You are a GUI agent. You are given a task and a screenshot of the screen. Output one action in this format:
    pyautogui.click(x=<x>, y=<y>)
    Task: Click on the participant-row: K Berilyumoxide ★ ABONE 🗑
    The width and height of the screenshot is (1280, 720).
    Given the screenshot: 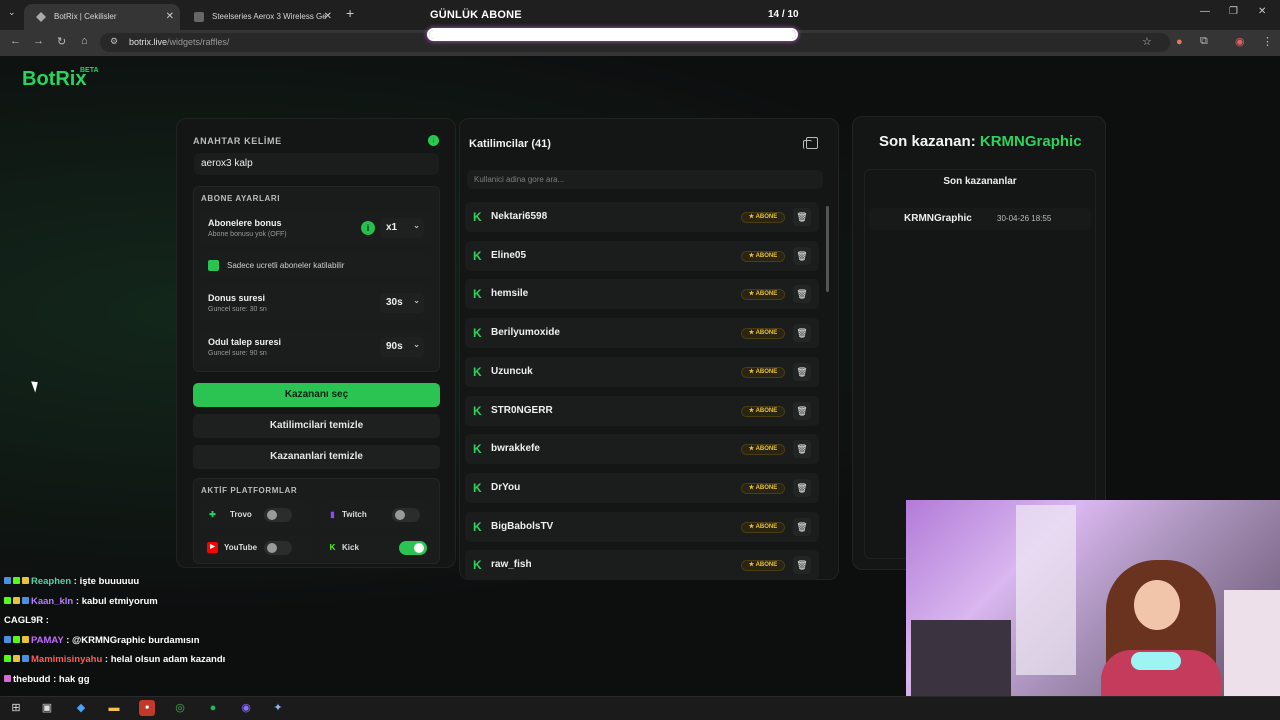 What is the action you would take?
    pyautogui.click(x=642, y=333)
    